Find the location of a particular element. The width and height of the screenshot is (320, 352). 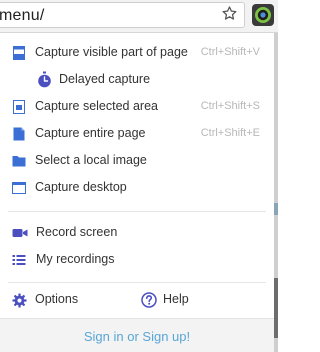

capture-entire-item: Capture entire page Ctrl+Shift+E is located at coordinates (137, 134).